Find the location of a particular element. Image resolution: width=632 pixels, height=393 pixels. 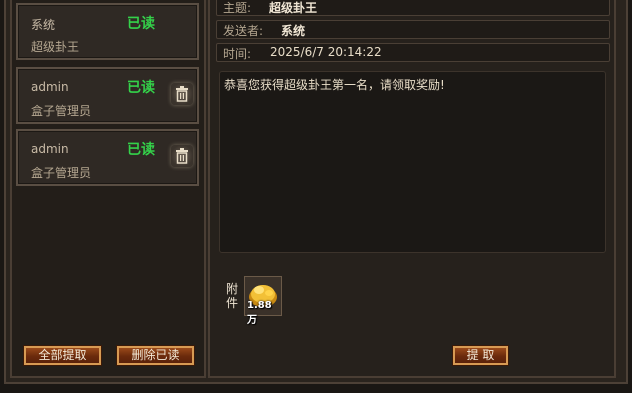

subject-value: 超级卦王 is located at coordinates (293, 8).